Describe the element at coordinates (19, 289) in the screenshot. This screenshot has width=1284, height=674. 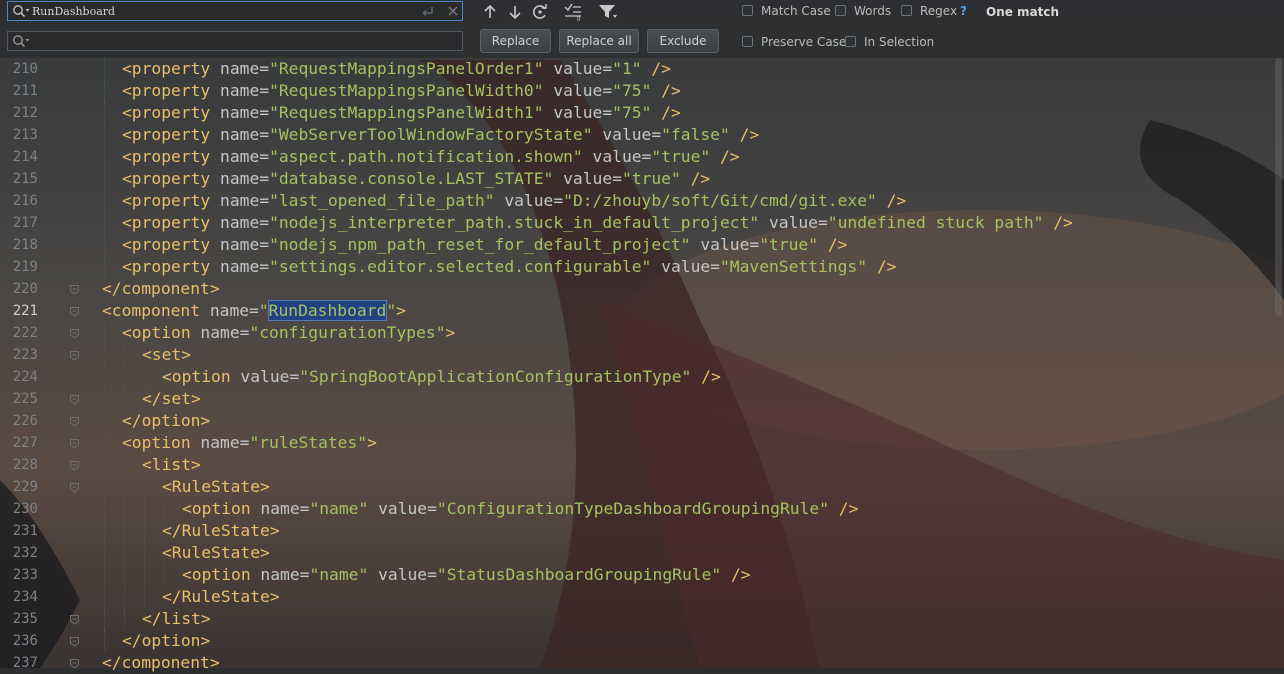
I see `line-number: 220` at that location.